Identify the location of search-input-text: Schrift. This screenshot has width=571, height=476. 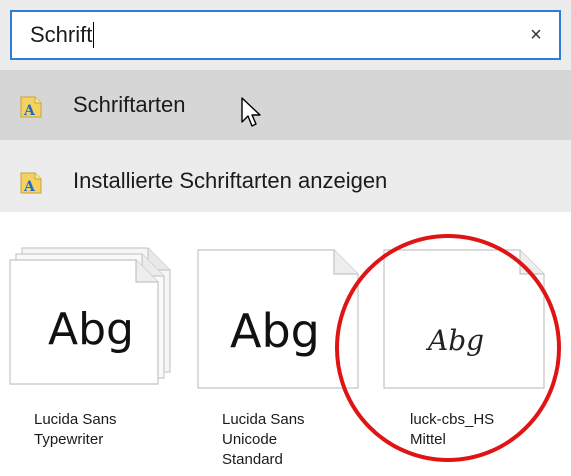
(62, 35).